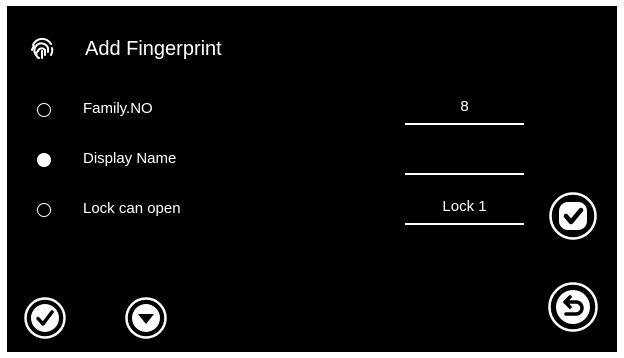 The image size is (624, 358). I want to click on form-row-display-name: Display Name, so click(277, 161).